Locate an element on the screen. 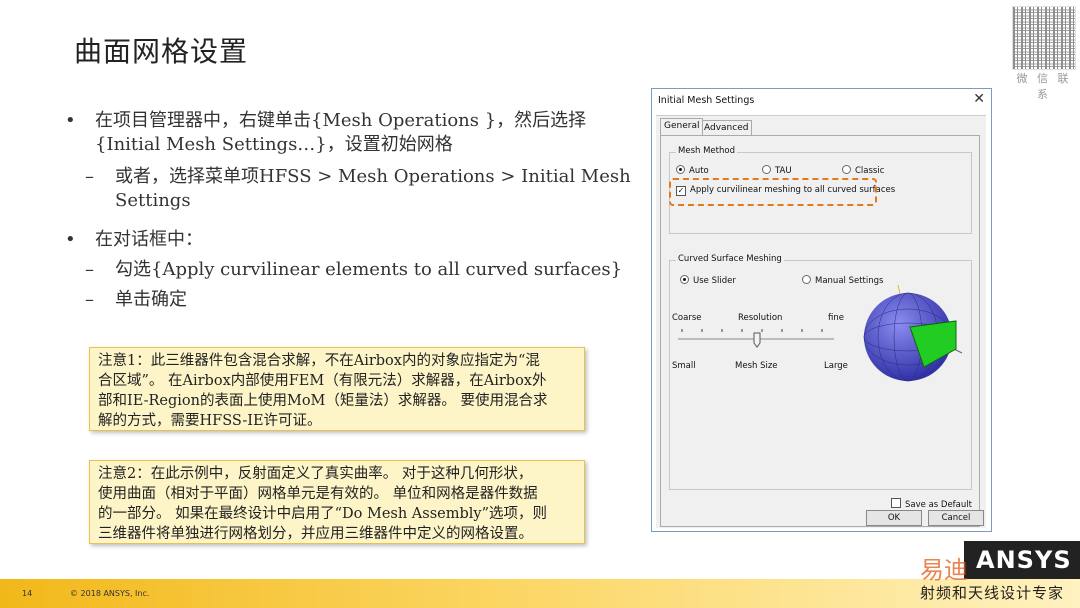  radio-tau: TAU is located at coordinates (777, 170).